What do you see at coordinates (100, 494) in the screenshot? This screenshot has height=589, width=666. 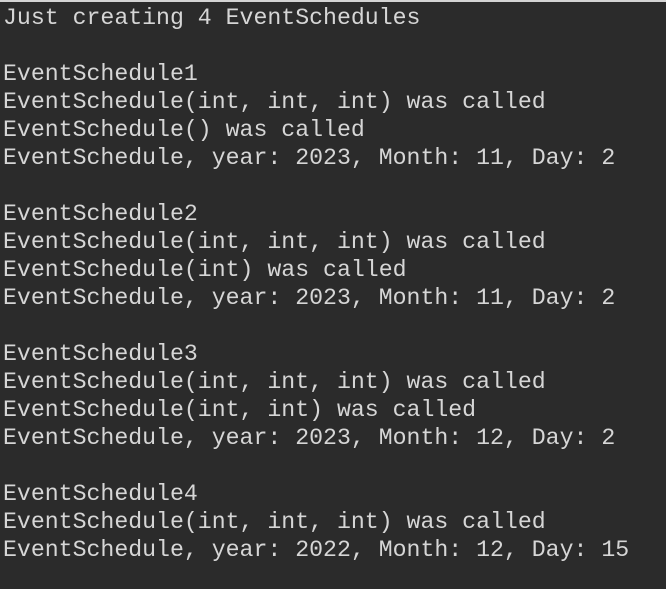 I see `console-line: EventSchedule4` at bounding box center [100, 494].